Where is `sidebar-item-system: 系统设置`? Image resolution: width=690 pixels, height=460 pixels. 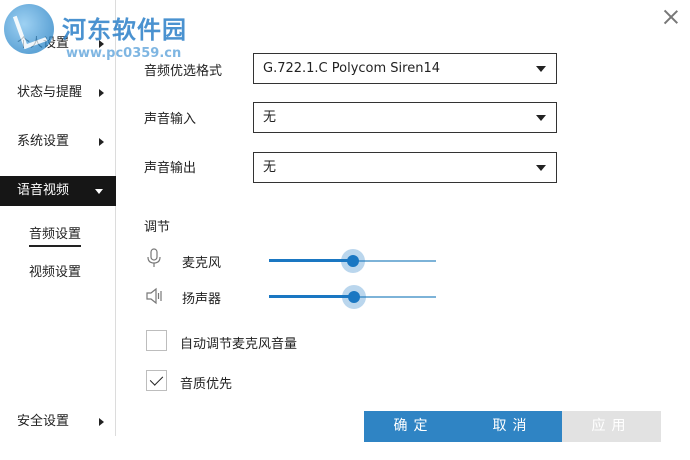
sidebar-item-system: 系统设置 is located at coordinates (58, 142).